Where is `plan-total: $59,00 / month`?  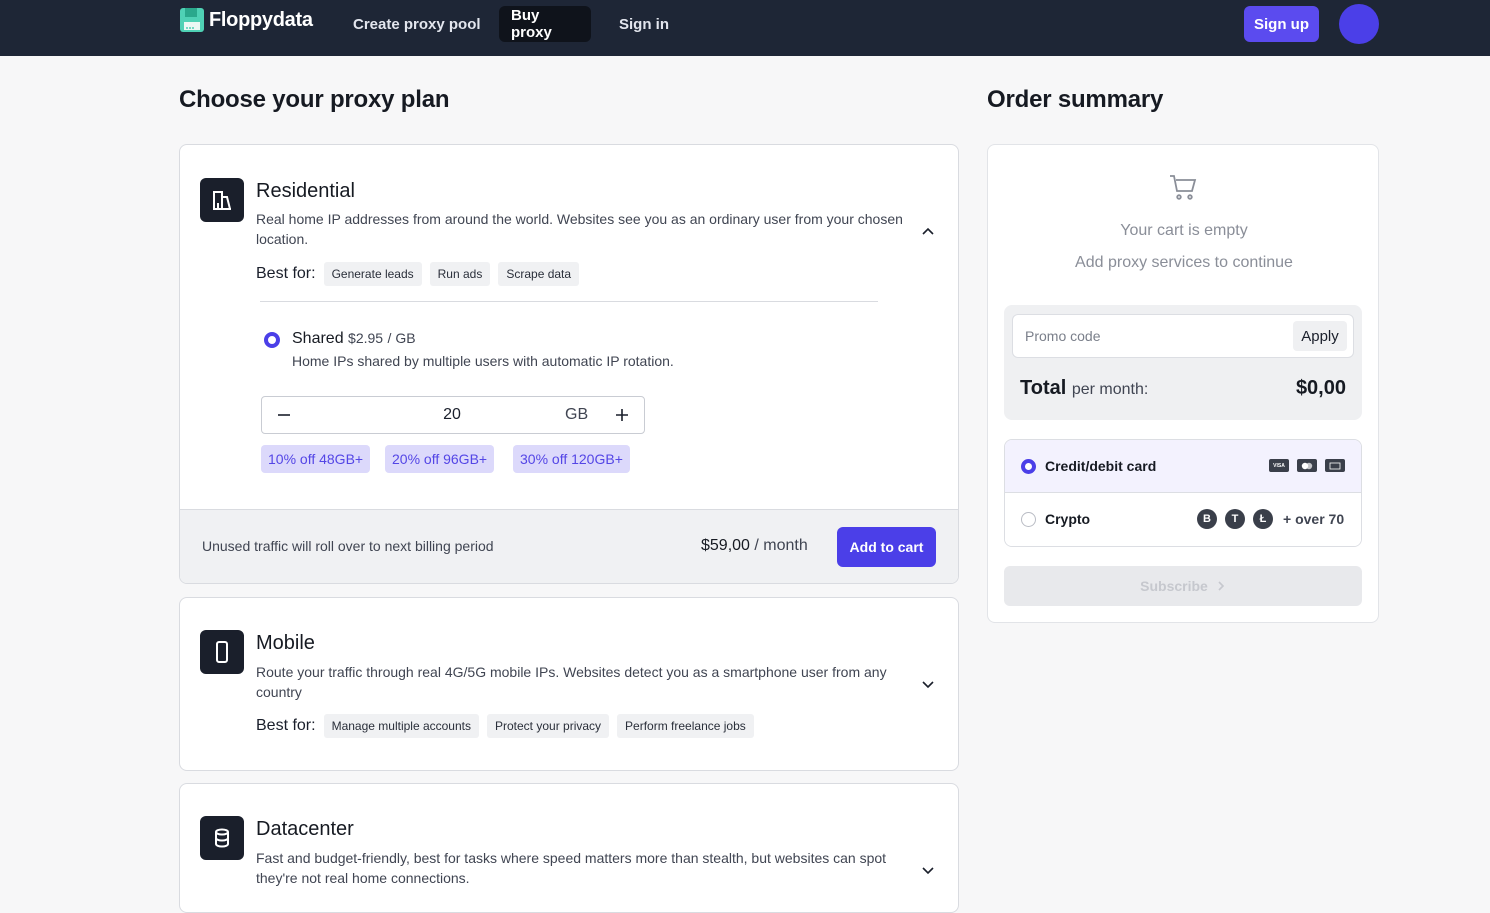 plan-total: $59,00 / month is located at coordinates (754, 546).